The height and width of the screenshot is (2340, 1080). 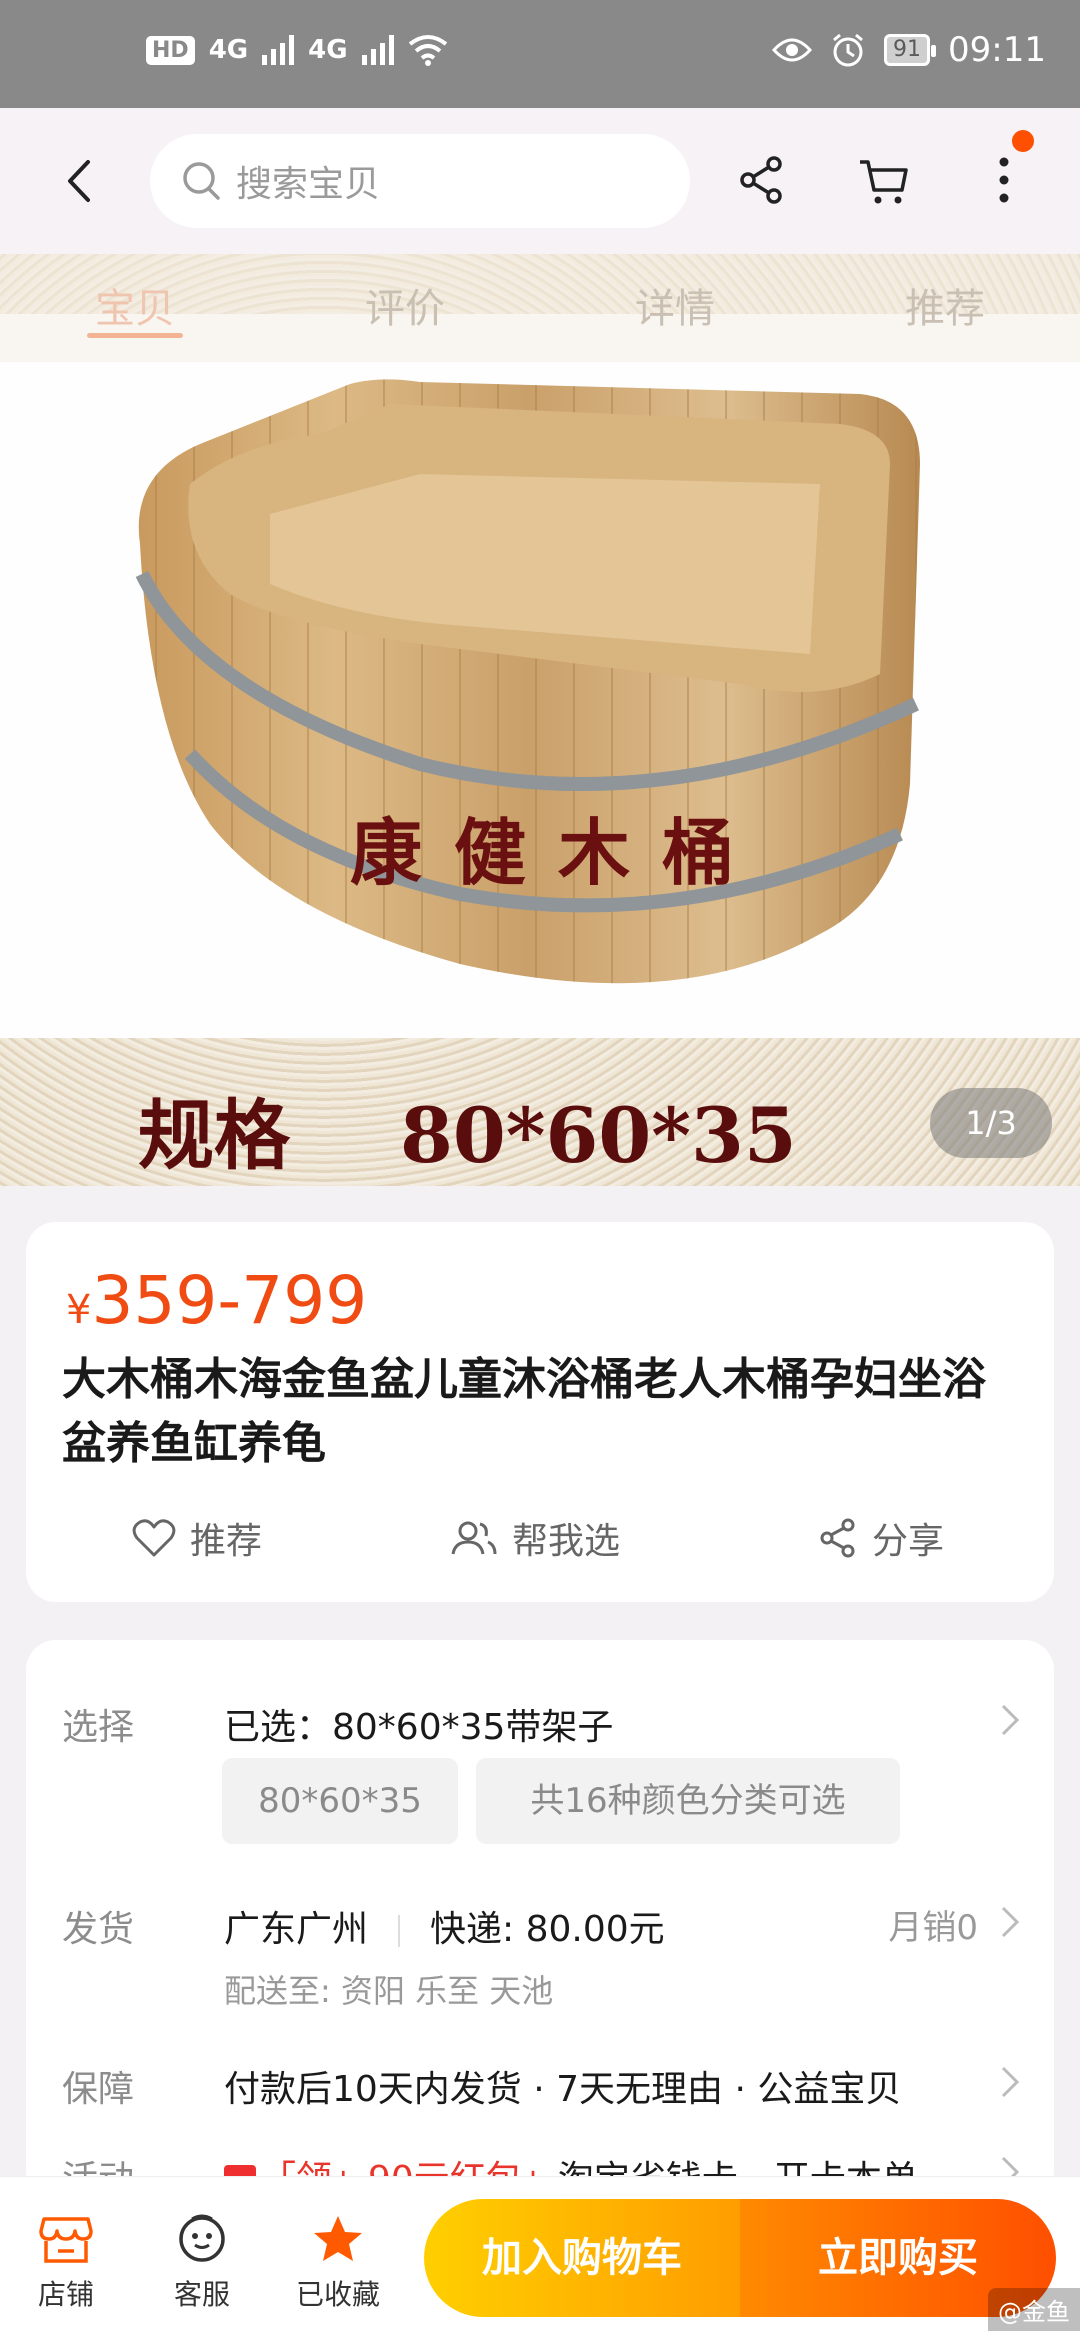 I want to click on hd-badge: HD, so click(x=170, y=50).